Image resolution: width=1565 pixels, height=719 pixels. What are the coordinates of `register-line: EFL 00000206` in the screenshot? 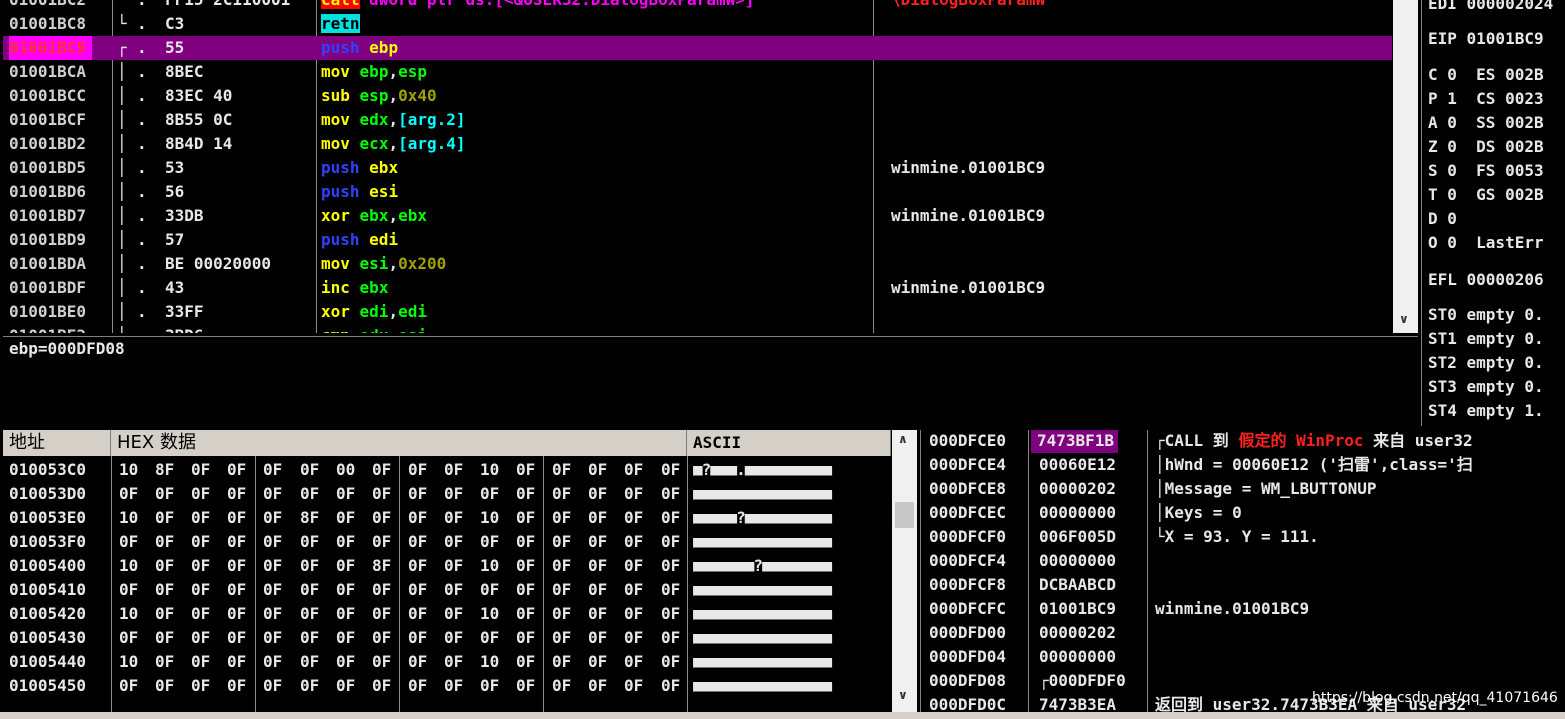 It's located at (1486, 280).